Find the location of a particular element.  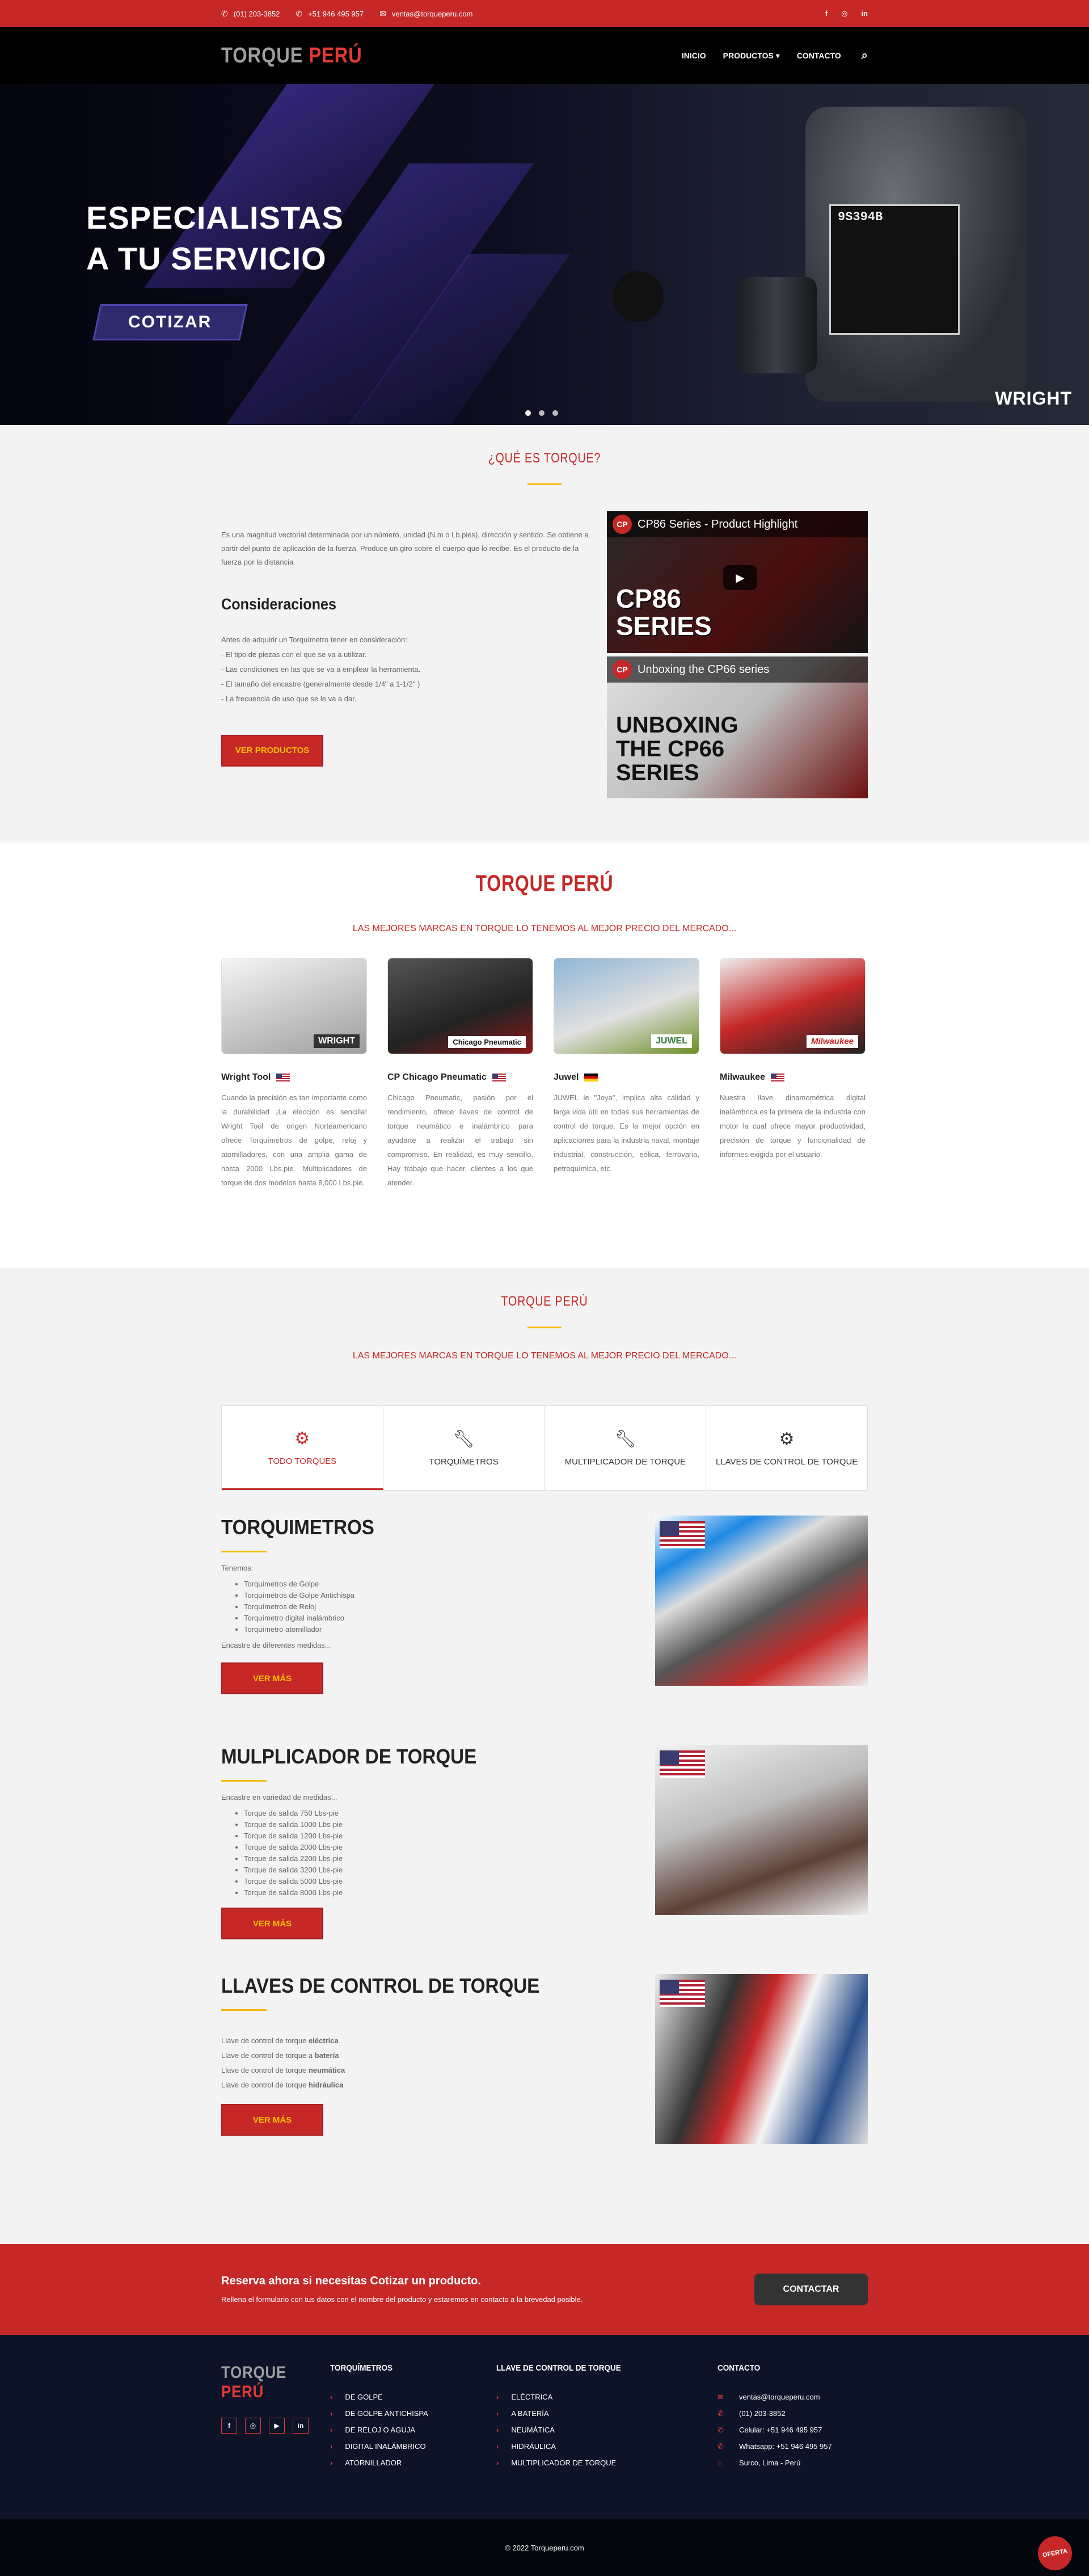

nav-inicio: INICIO is located at coordinates (694, 55).